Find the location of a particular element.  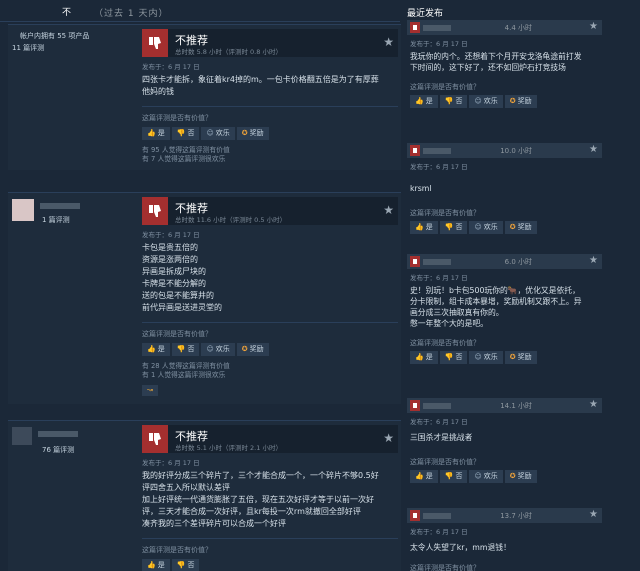

top-tab: 不 is located at coordinates (66, 11).